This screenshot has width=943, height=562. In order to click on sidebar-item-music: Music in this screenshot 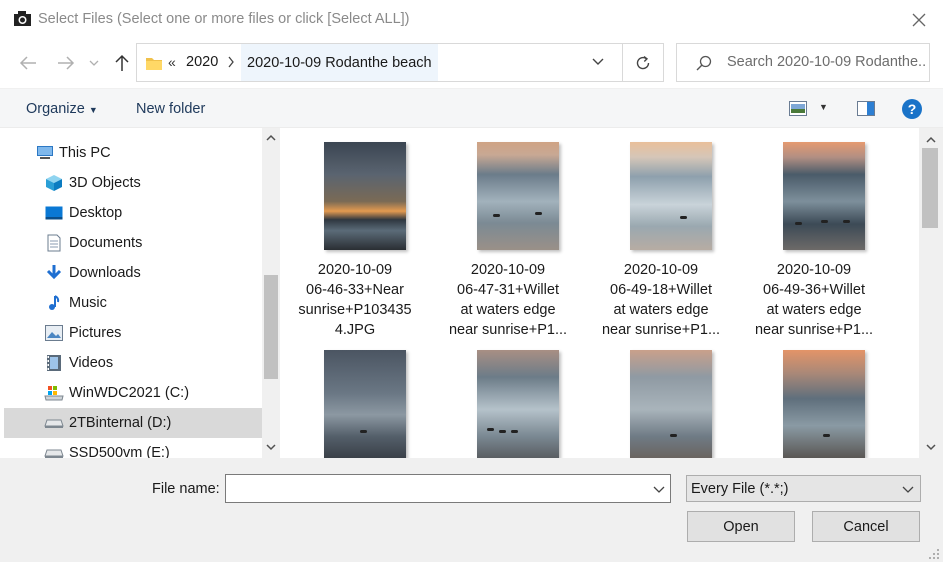, I will do `click(133, 303)`.